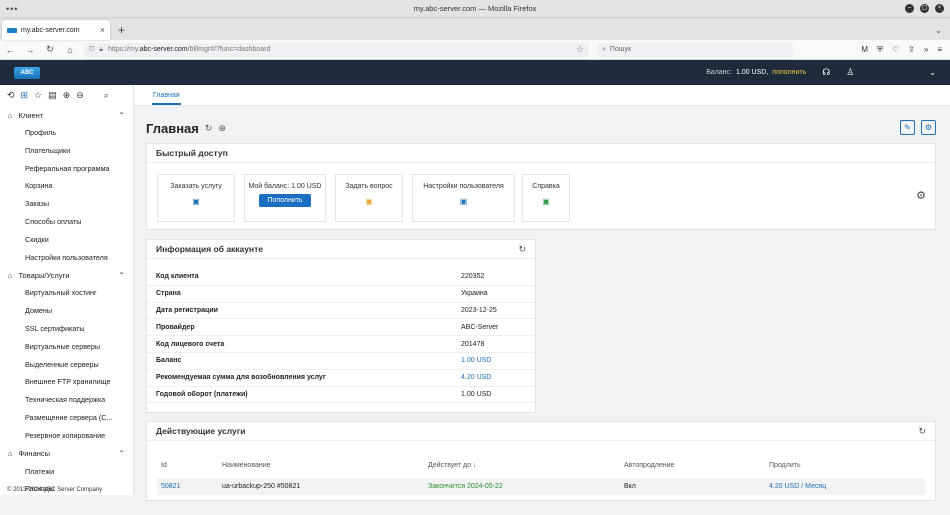 The width and height of the screenshot is (950, 515). What do you see at coordinates (465, 486) in the screenshot?
I see `service-until: Закончится 2024-05-22` at bounding box center [465, 486].